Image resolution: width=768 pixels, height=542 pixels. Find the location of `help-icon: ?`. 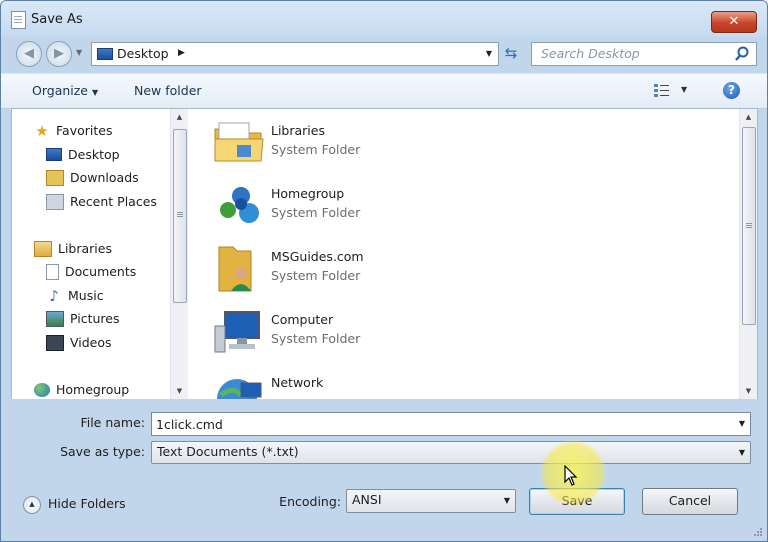

help-icon: ? is located at coordinates (731, 90).